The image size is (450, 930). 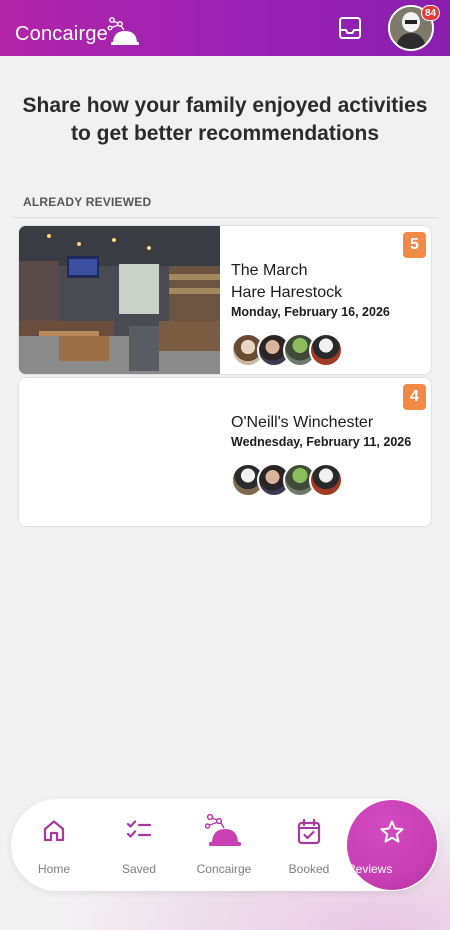 I want to click on headline-line-1: Share how your family enjoyed activities, so click(x=225, y=105).